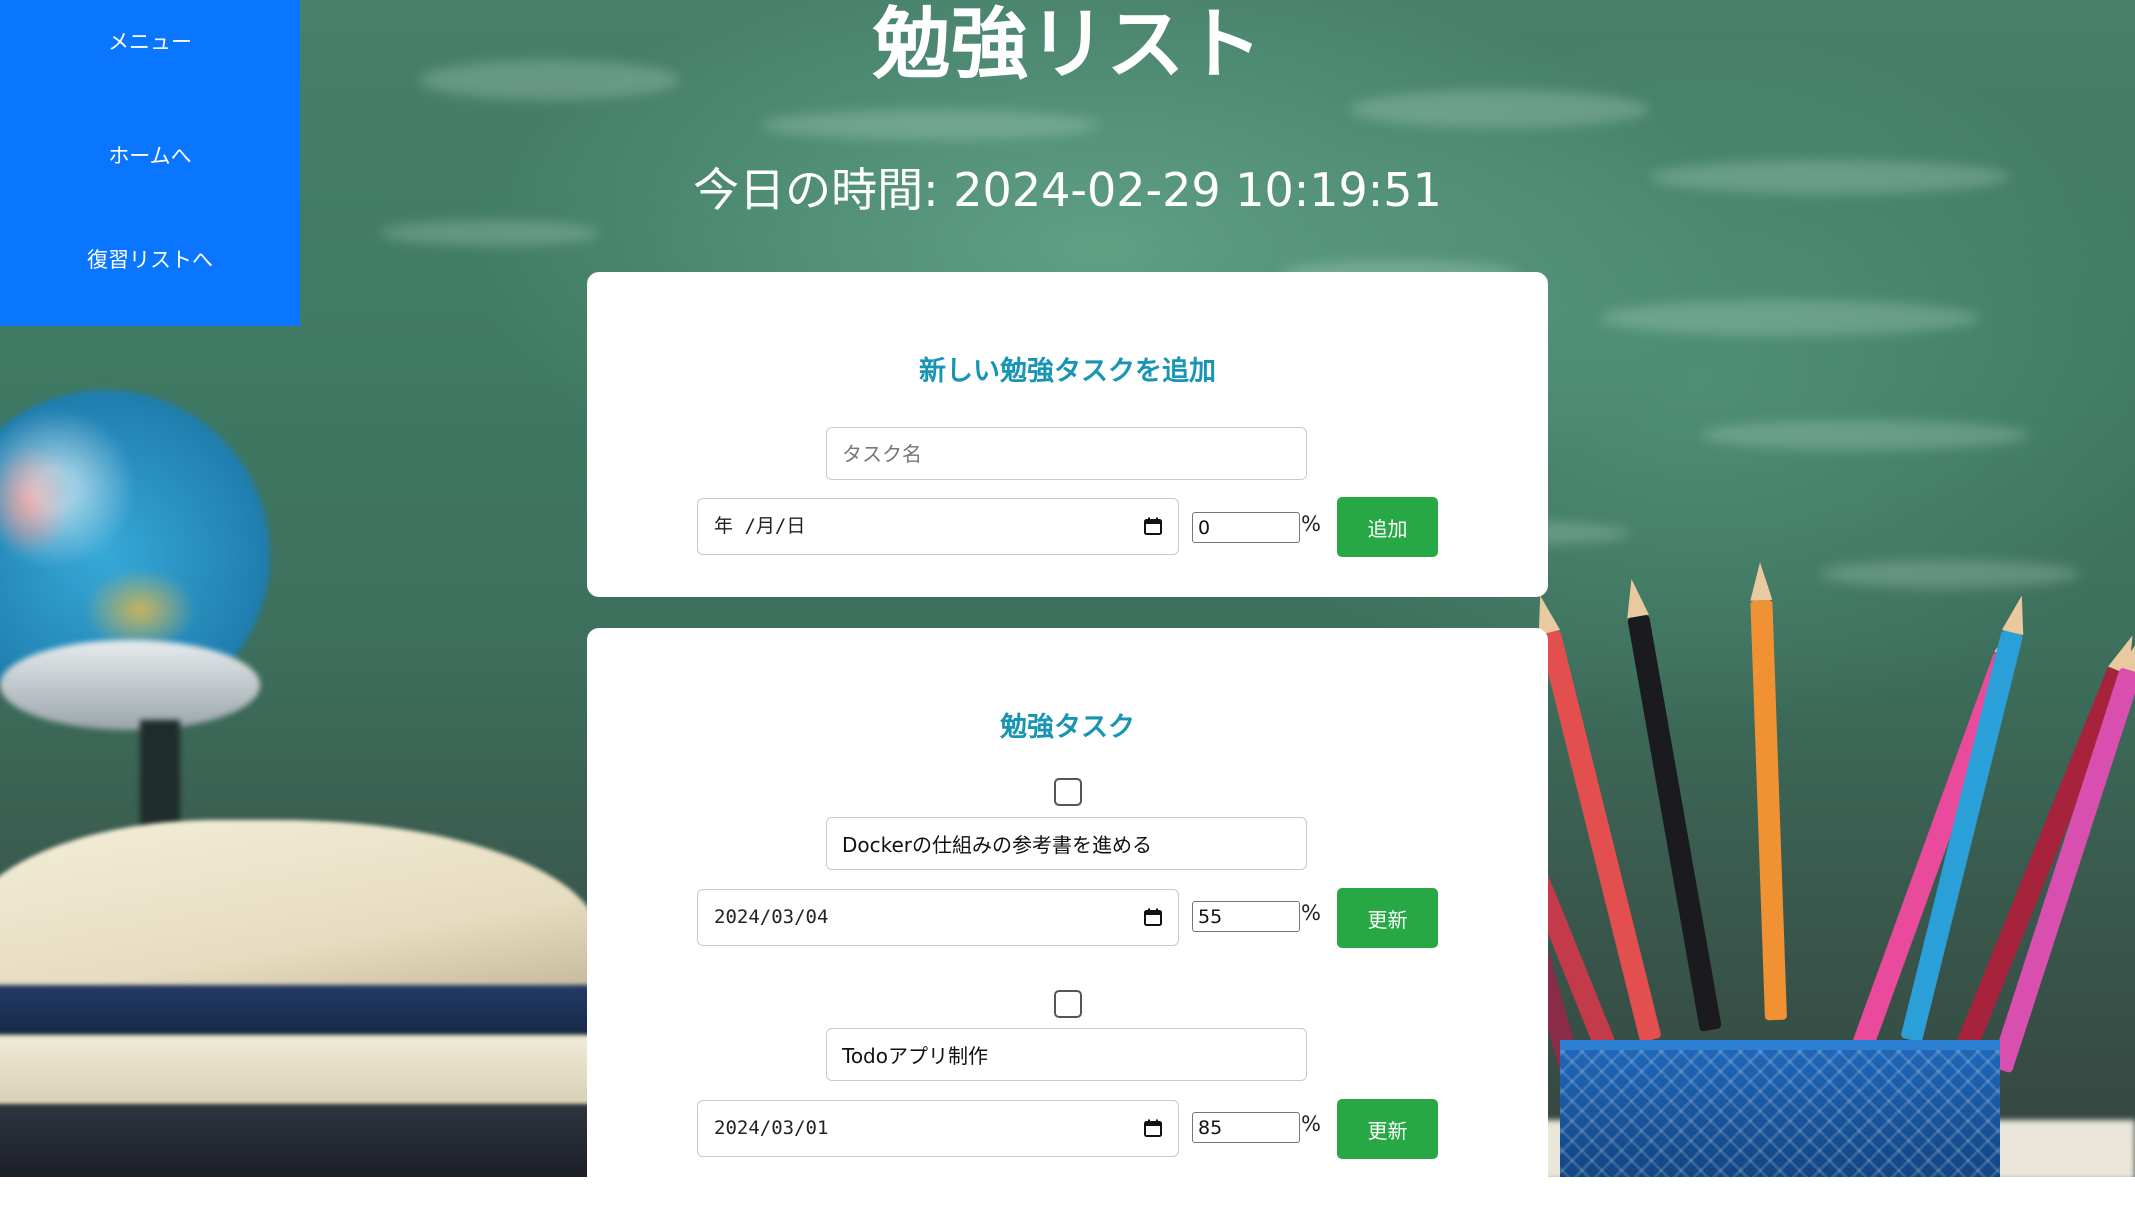  I want to click on clock-value: 2024-02-29 10:19:51, so click(1197, 190).